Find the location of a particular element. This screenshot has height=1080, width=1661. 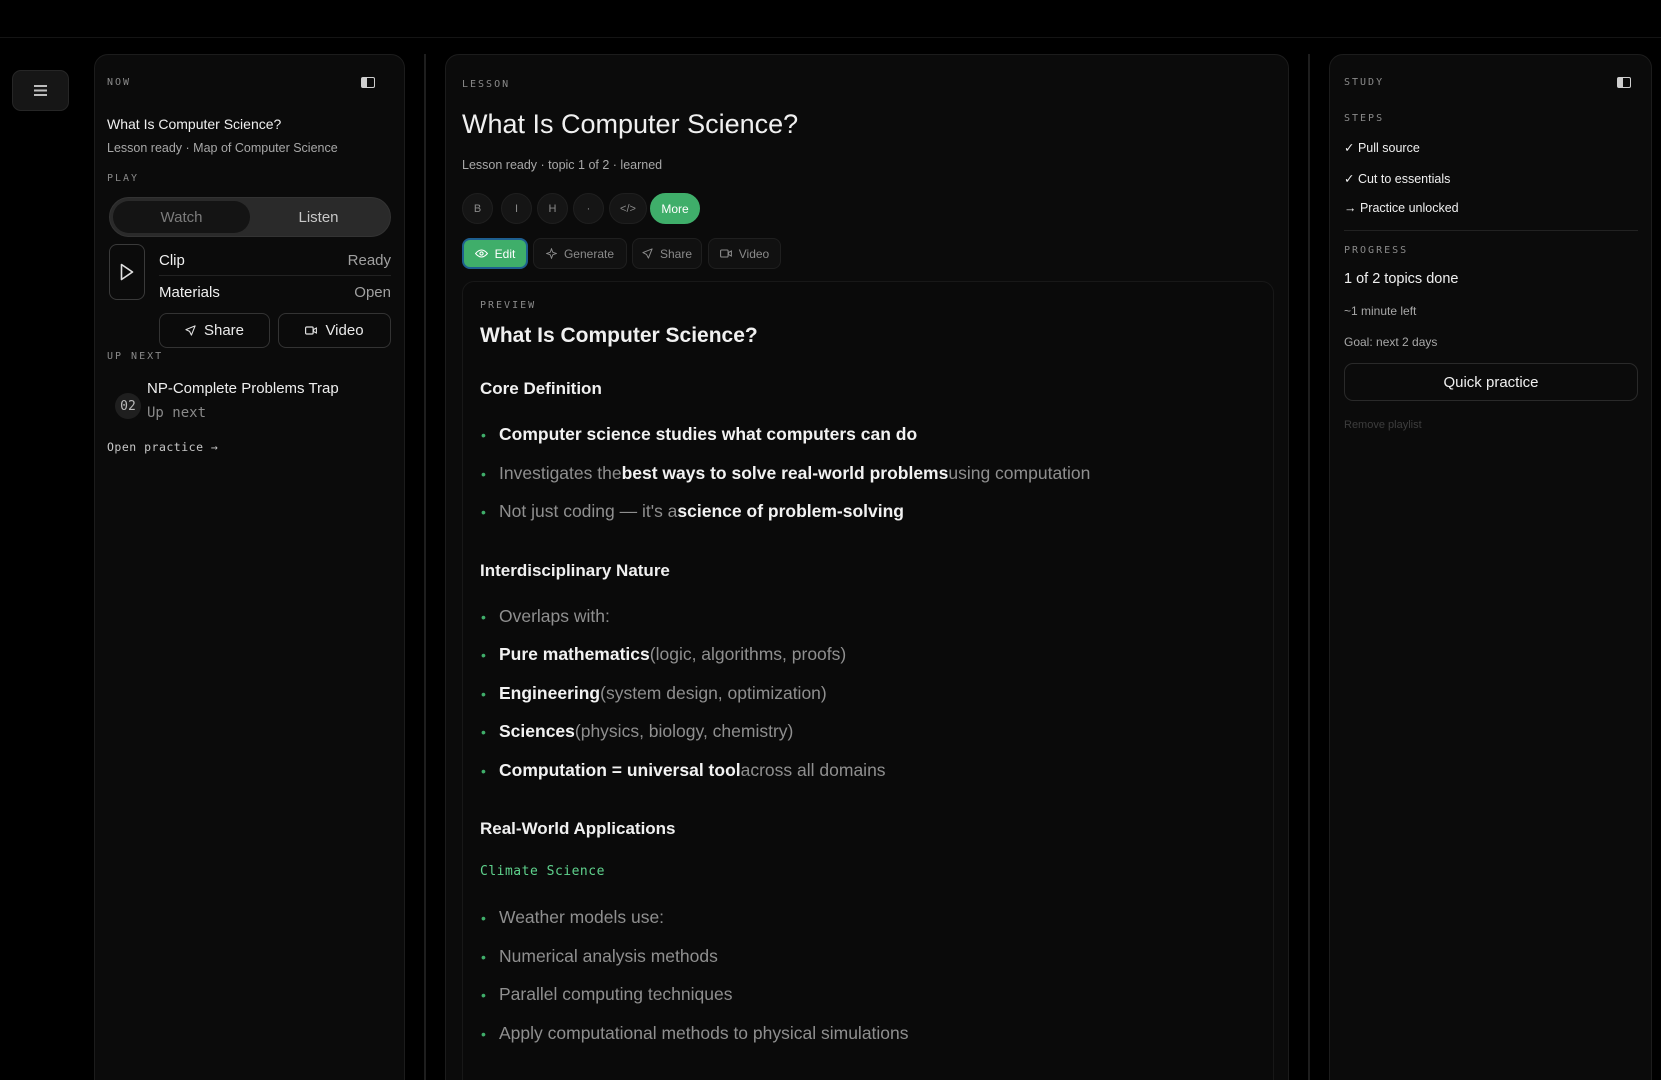

share-action-button: Share is located at coordinates (667, 253).